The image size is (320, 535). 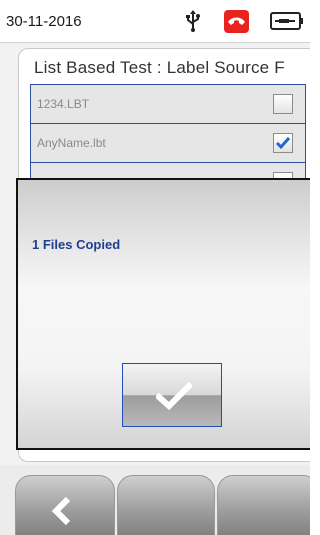 I want to click on ok-button, so click(x=172, y=395).